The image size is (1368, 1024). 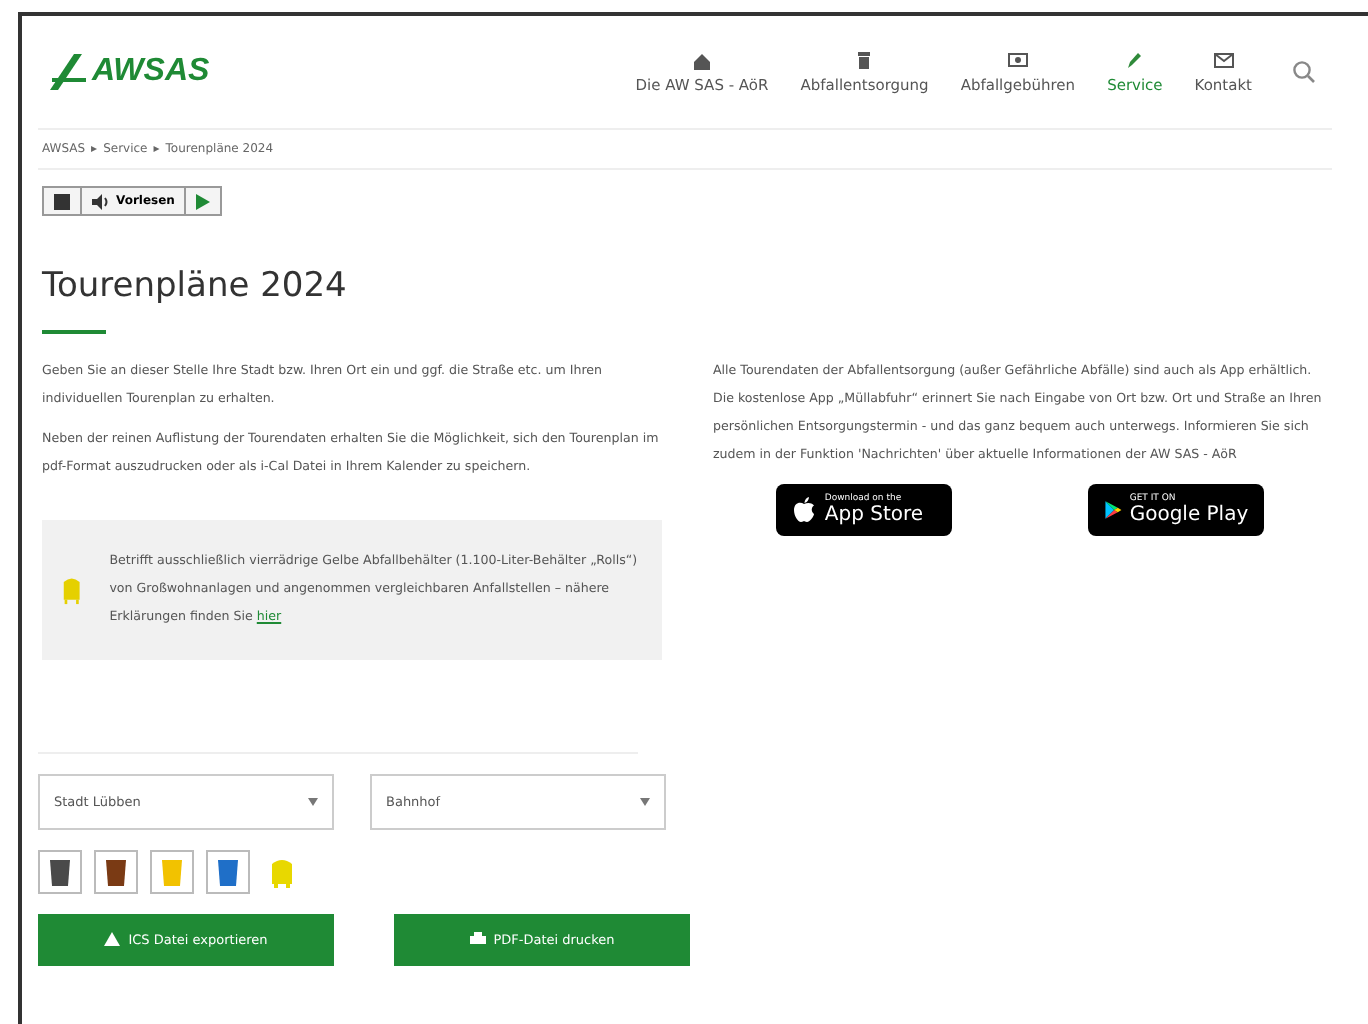 What do you see at coordinates (68, 72) in the screenshot?
I see `logo-mark-icon` at bounding box center [68, 72].